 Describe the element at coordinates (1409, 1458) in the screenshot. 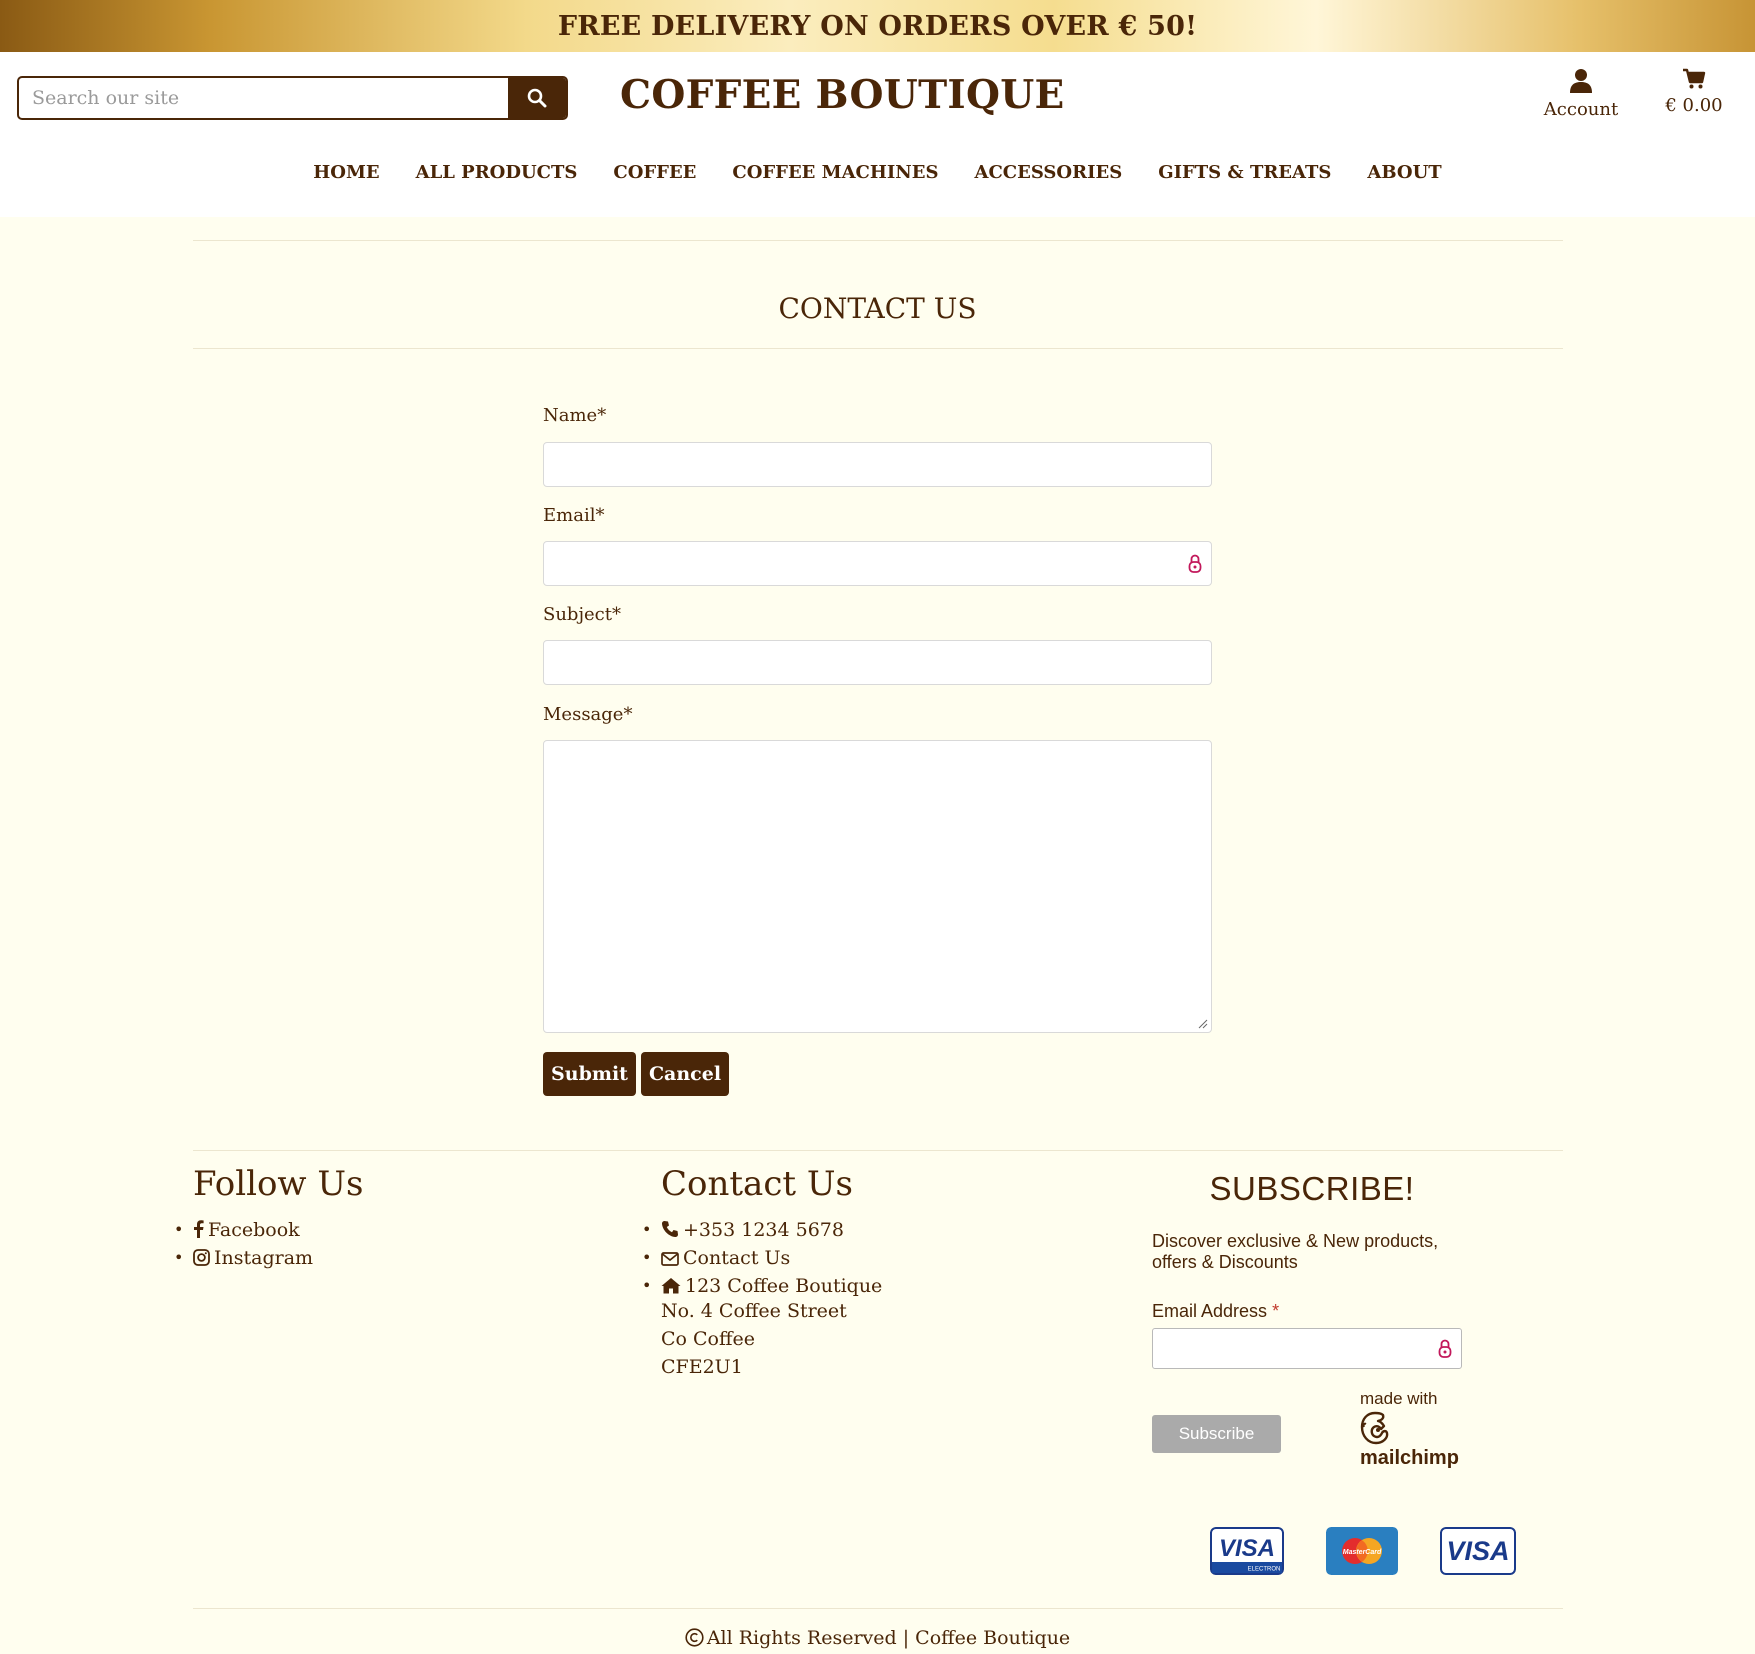

I see `mailchimp-wordmark: mailchimp` at that location.